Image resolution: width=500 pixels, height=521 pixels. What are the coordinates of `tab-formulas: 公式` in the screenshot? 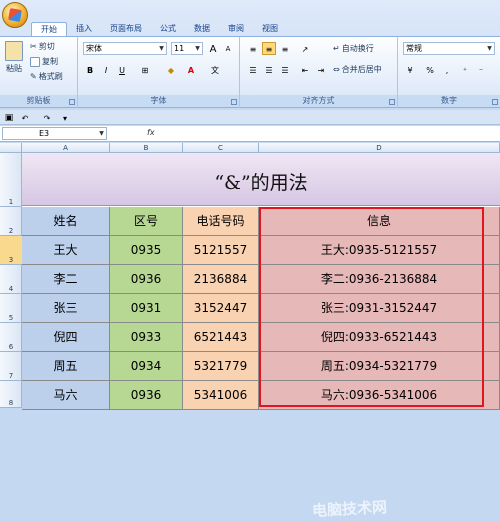 It's located at (168, 29).